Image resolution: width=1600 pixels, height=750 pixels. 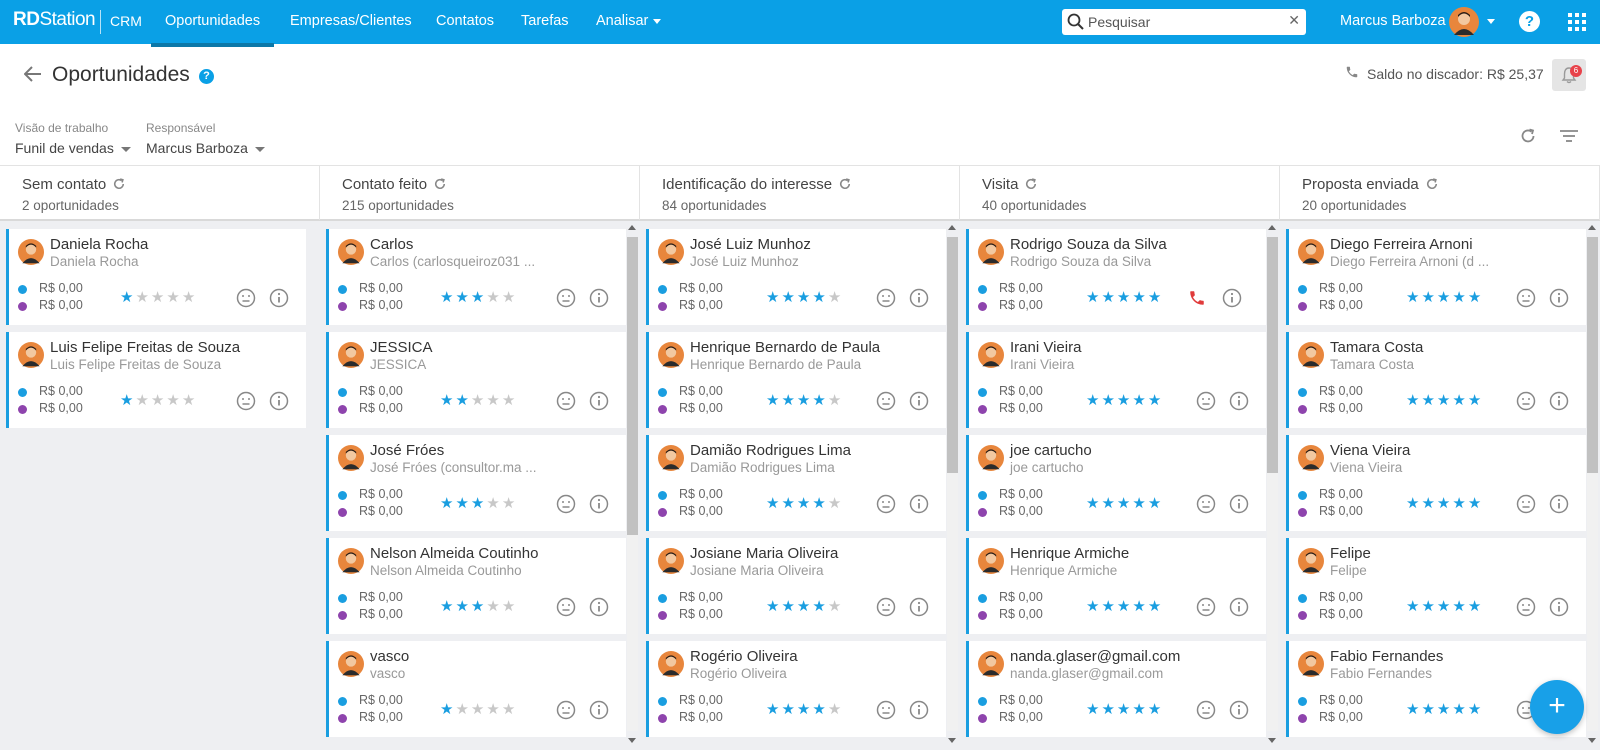 What do you see at coordinates (1370, 450) in the screenshot?
I see `opportunity-name: Viena Vieira` at bounding box center [1370, 450].